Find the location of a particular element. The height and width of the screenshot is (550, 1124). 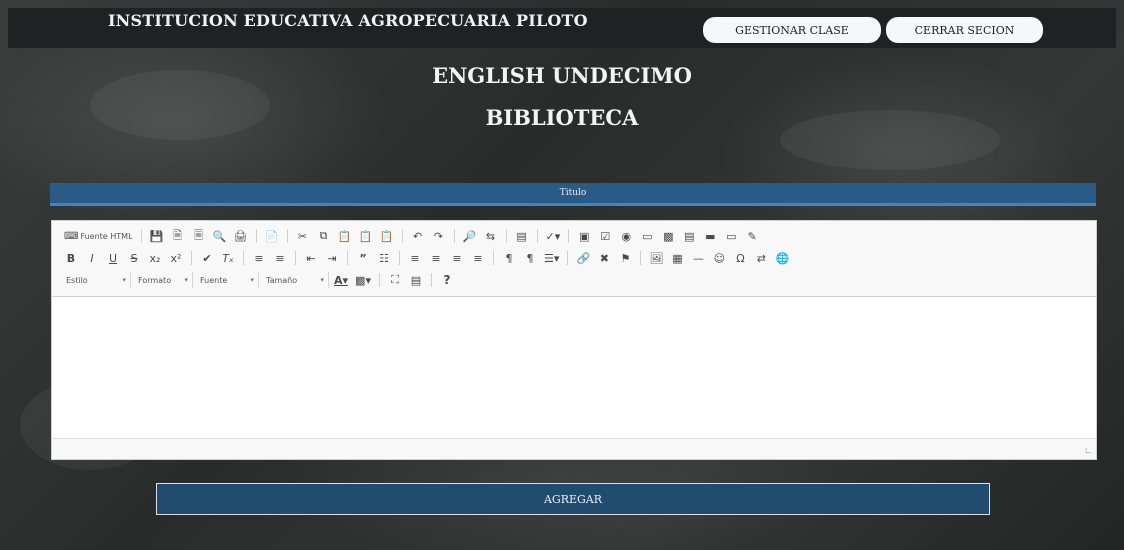

paste-icon: 📋 is located at coordinates (345, 236).